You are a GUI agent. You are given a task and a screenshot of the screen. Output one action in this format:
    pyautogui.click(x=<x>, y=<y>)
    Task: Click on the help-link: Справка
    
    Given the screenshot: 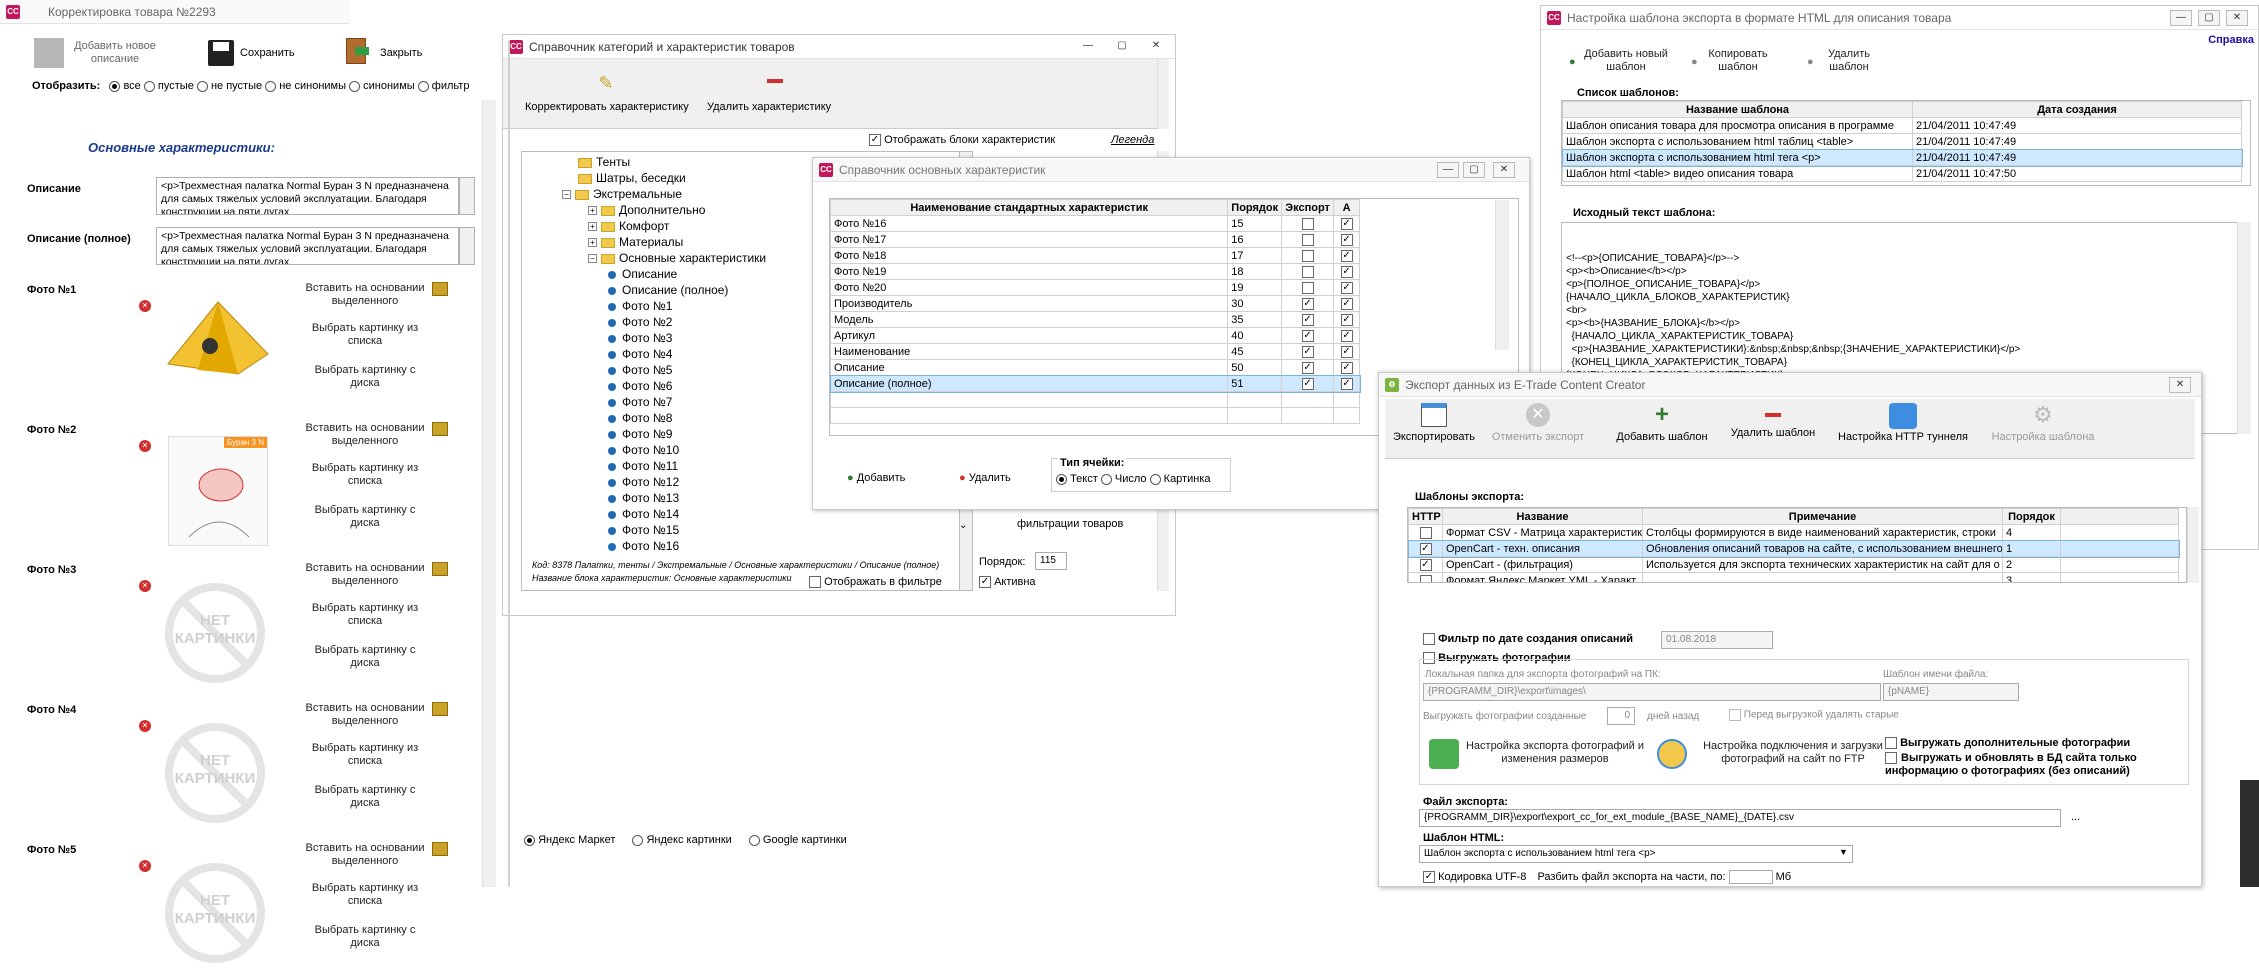 What is the action you would take?
    pyautogui.click(x=2231, y=40)
    